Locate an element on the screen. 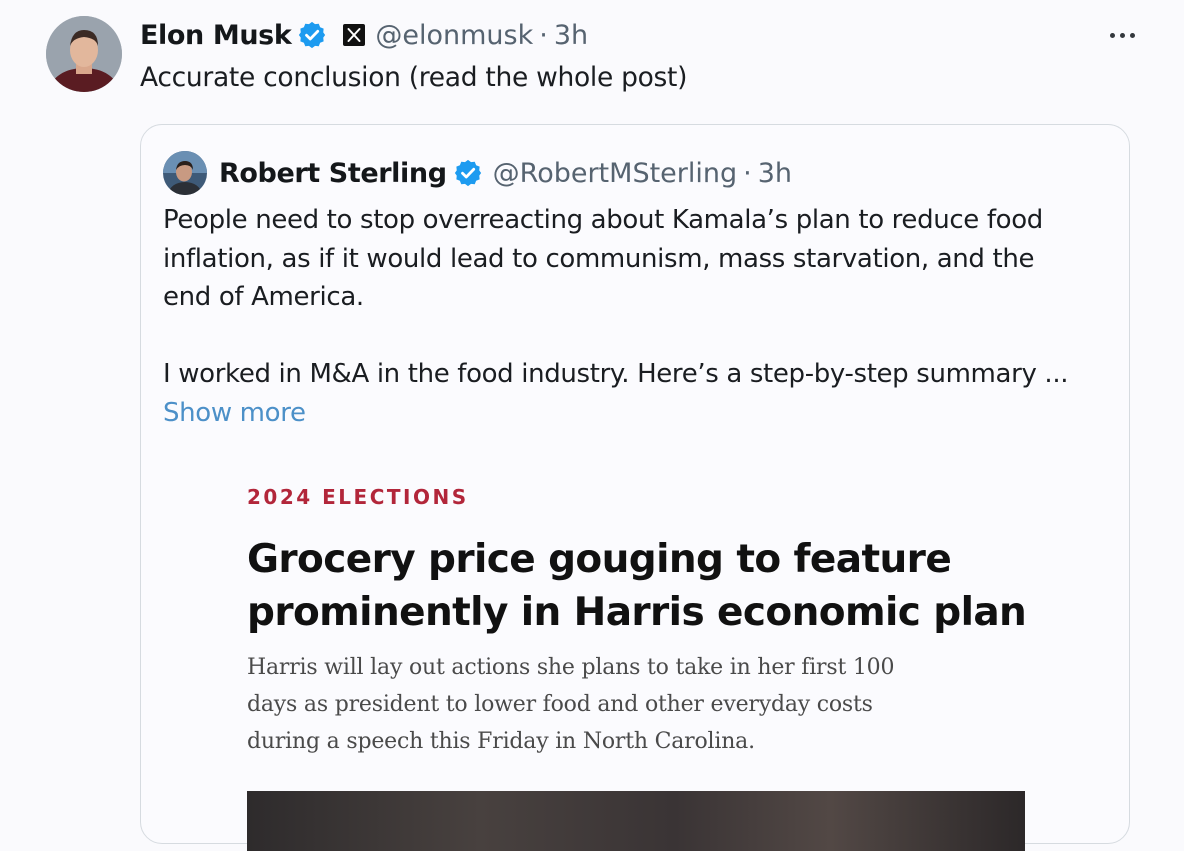 This screenshot has width=1184, height=851. post-time: 3h is located at coordinates (571, 35).